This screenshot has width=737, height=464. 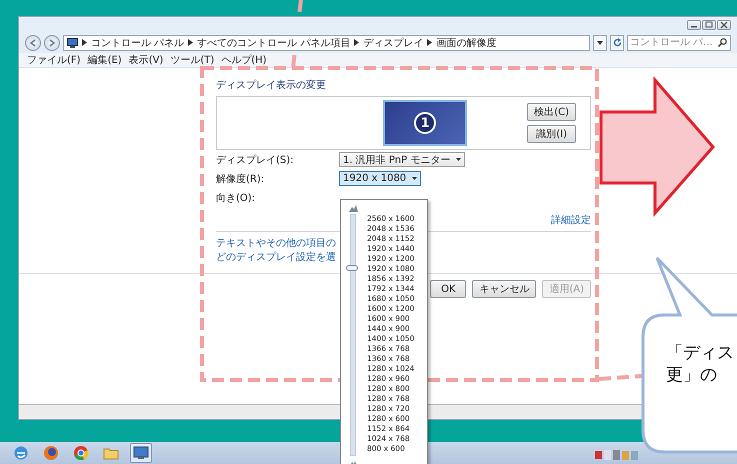 What do you see at coordinates (402, 159) in the screenshot?
I see `dropdown: 1. 汎用非 PnP モニター` at bounding box center [402, 159].